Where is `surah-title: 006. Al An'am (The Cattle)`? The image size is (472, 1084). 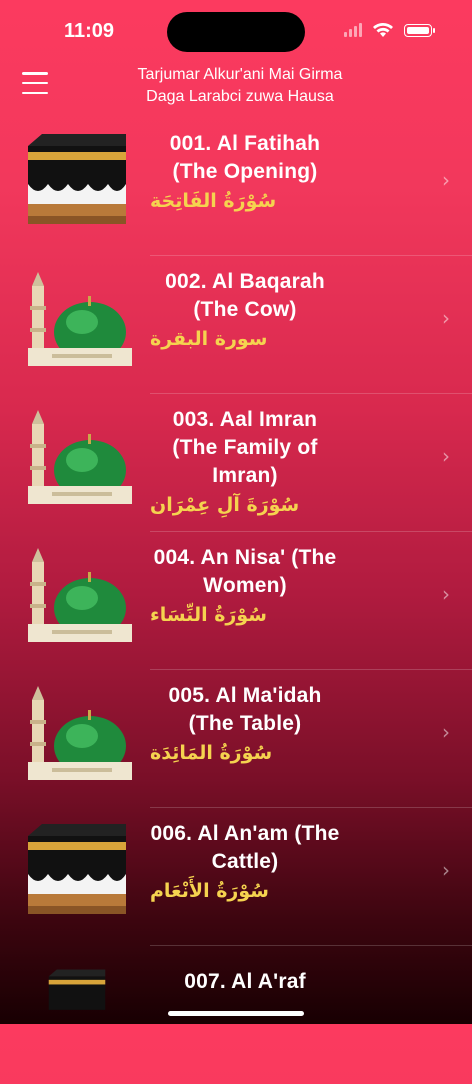
surah-title: 006. Al An'am (The Cattle) is located at coordinates (245, 847).